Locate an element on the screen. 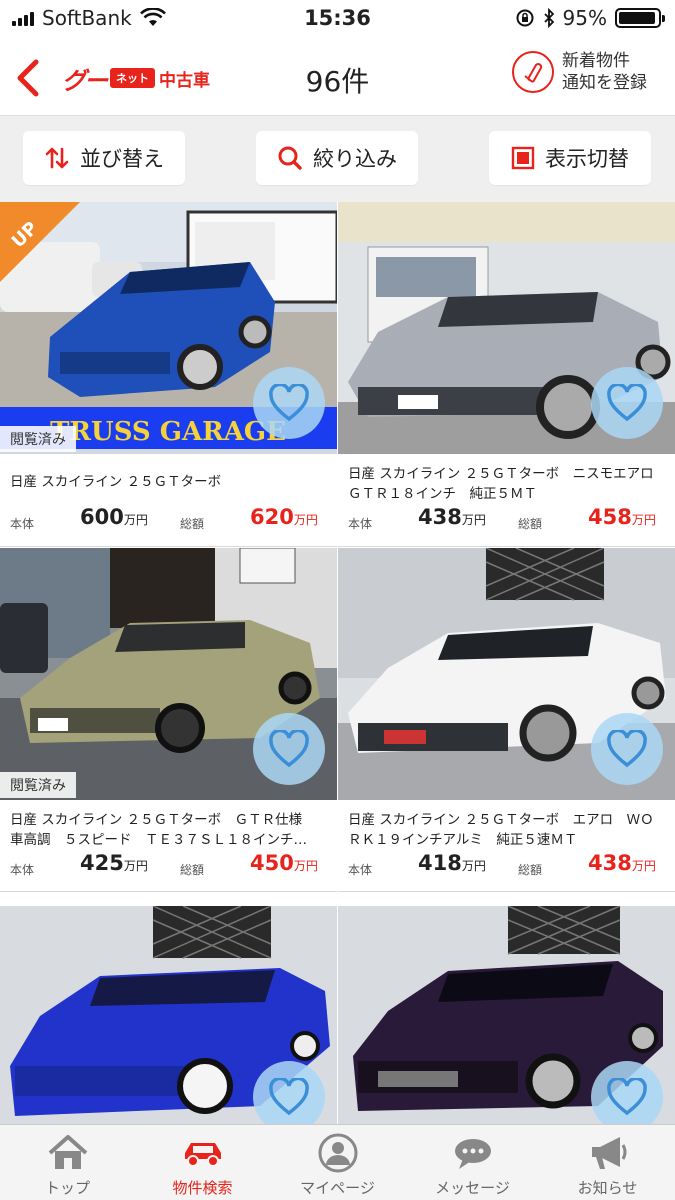  megaphone-icon is located at coordinates (608, 1153).